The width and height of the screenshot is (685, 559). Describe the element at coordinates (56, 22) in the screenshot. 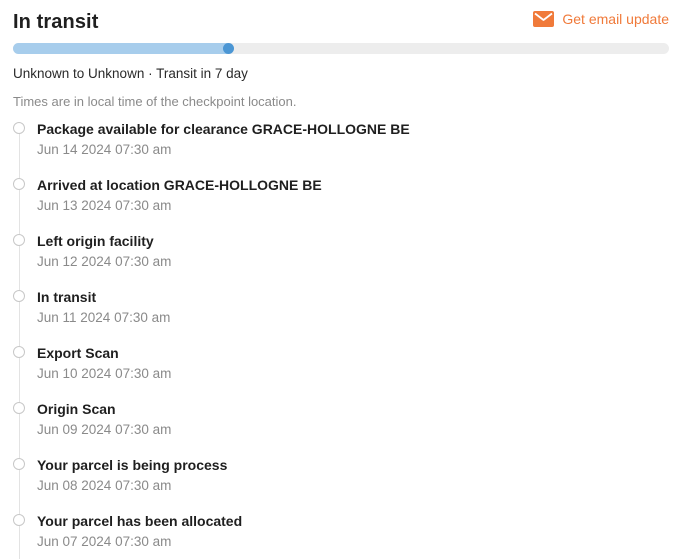

I see `status-title: In transit` at that location.